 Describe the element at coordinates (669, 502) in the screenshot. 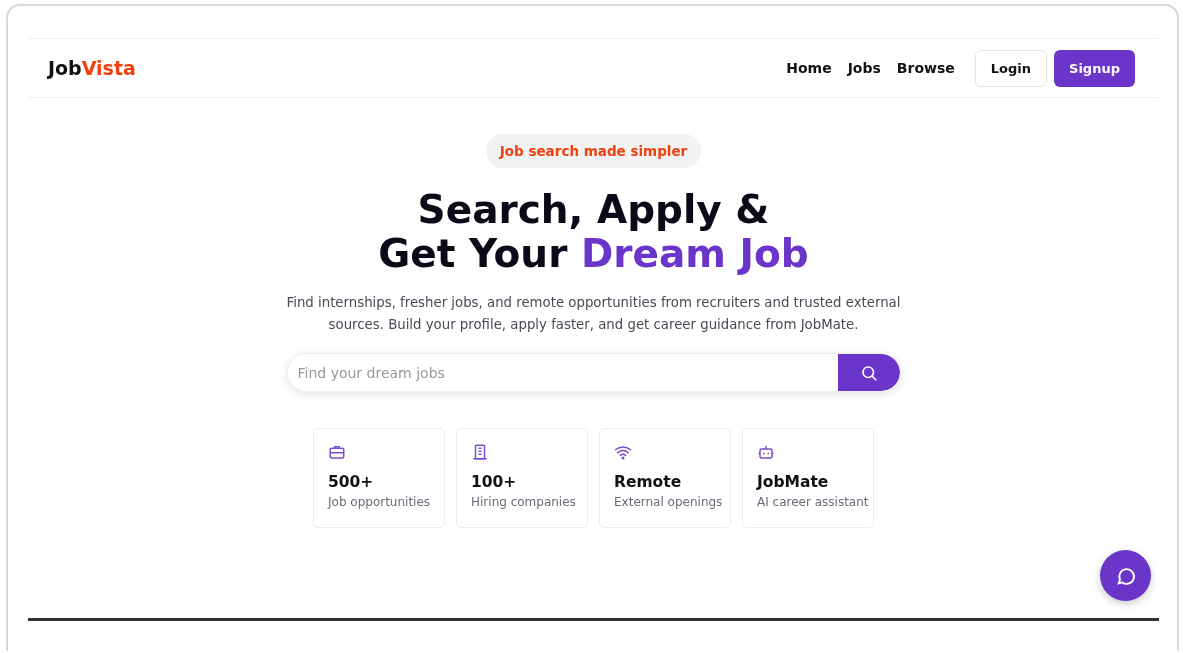

I see `stat-label: External openings` at that location.